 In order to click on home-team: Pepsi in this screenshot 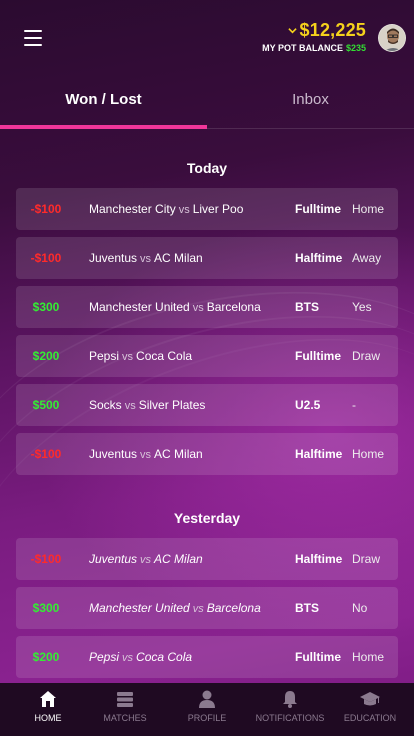, I will do `click(104, 356)`.